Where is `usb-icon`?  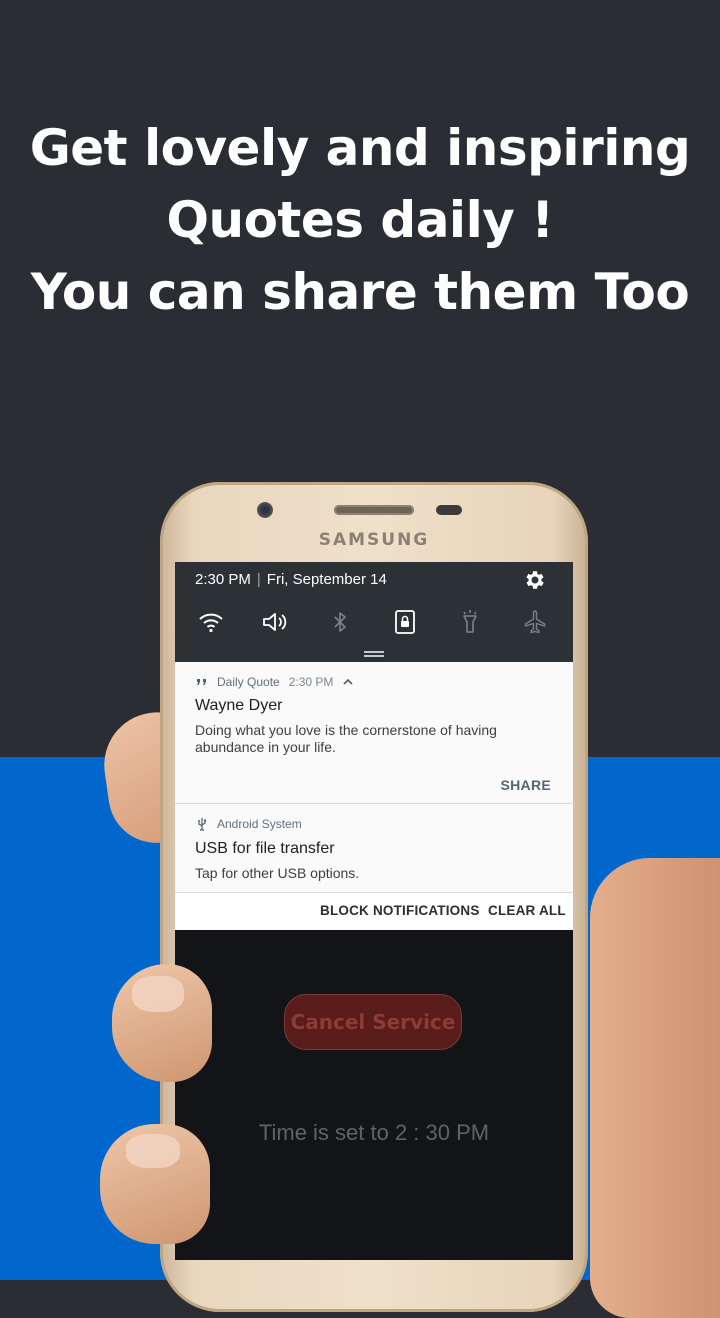
usb-icon is located at coordinates (202, 824).